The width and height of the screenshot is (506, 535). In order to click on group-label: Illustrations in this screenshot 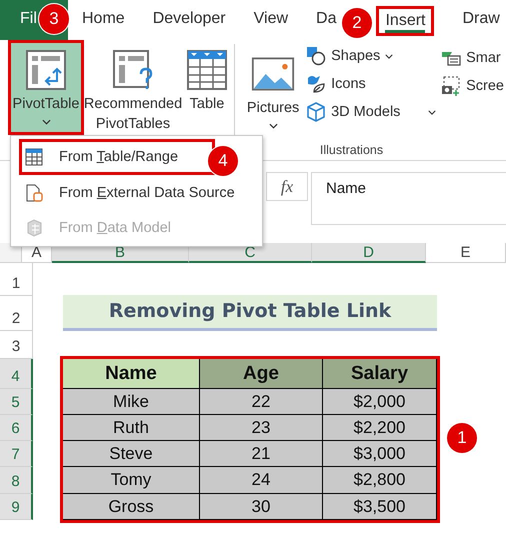, I will do `click(352, 150)`.